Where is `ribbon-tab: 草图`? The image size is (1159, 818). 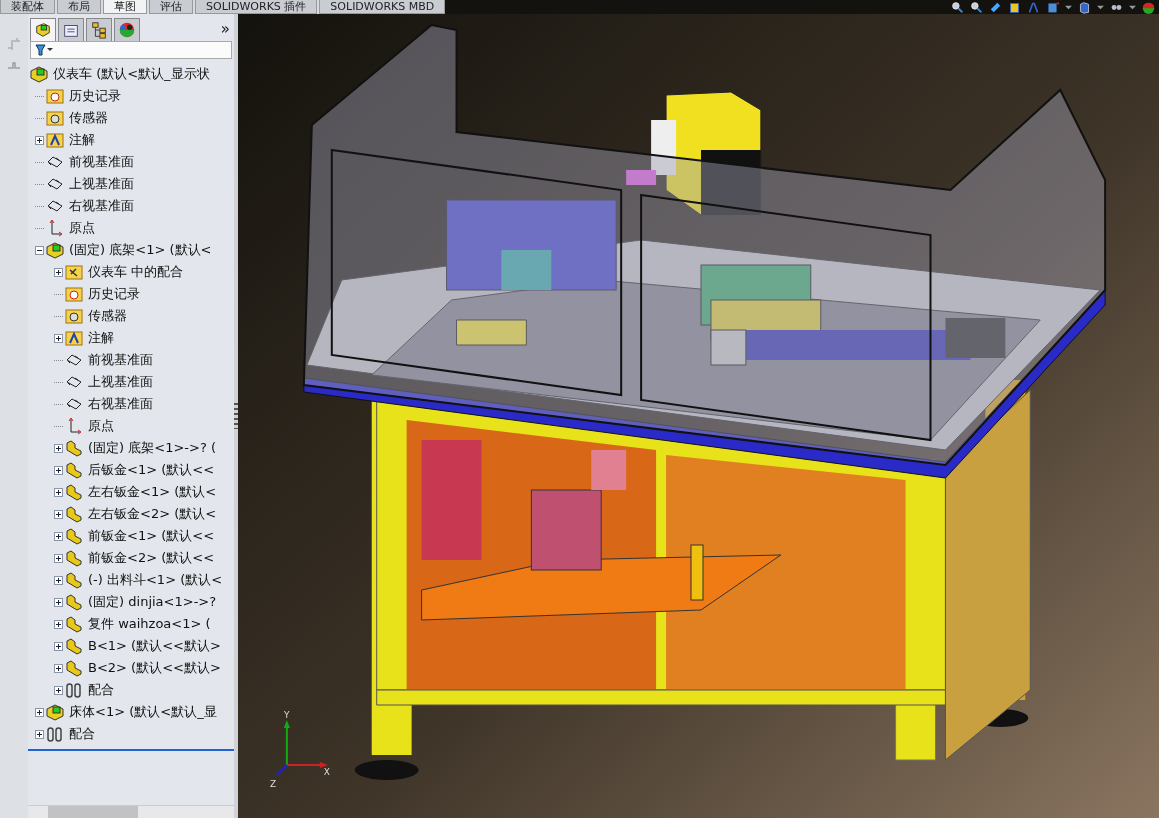
ribbon-tab: 草图 is located at coordinates (125, 7).